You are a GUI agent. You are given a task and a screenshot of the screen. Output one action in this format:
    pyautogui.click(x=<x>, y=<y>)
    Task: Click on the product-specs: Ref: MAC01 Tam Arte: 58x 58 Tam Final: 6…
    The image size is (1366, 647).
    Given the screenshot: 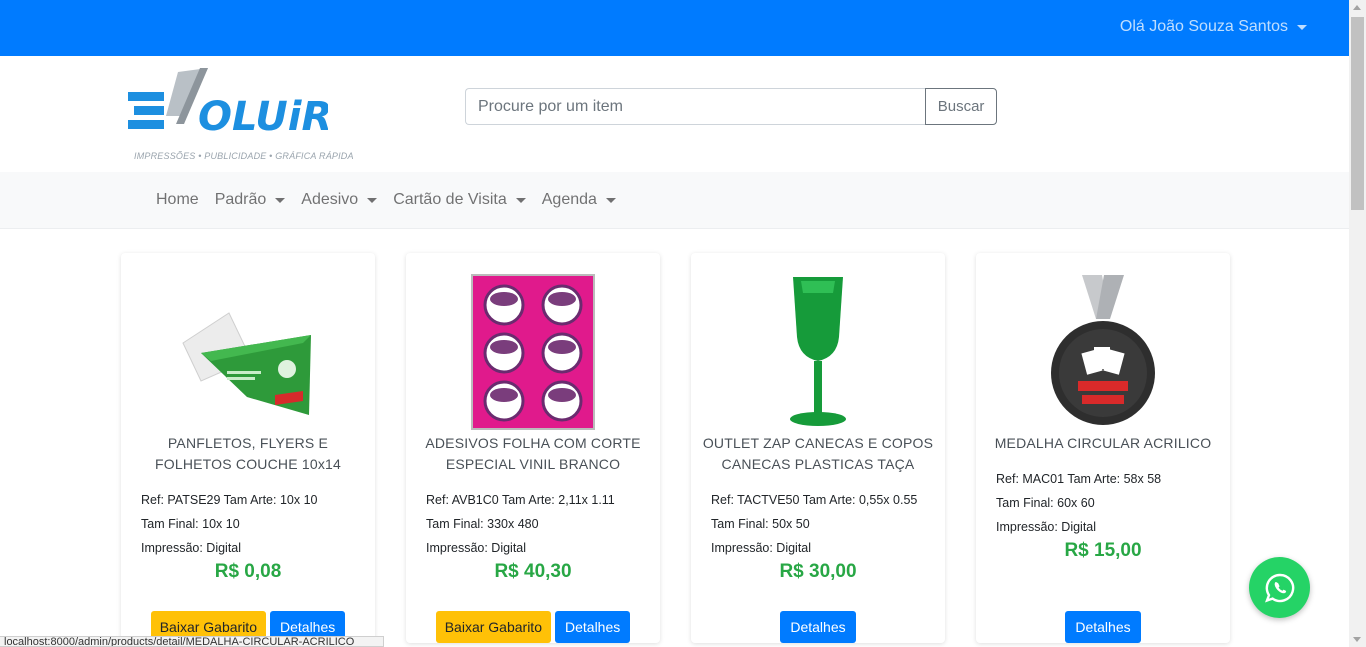 What is the action you would take?
    pyautogui.click(x=1078, y=503)
    